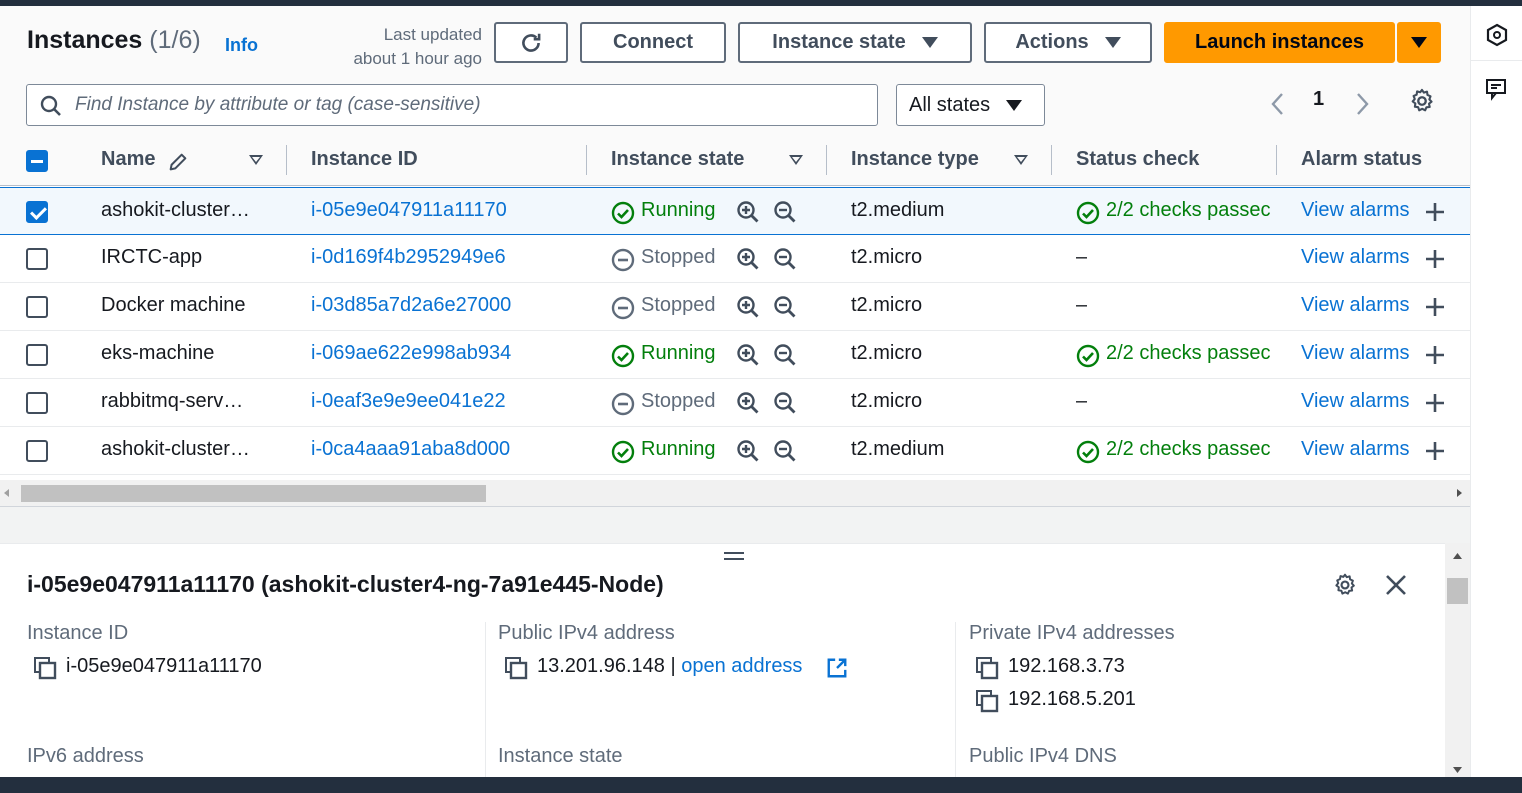 Image resolution: width=1522 pixels, height=793 pixels. I want to click on info-link: Info, so click(241, 45).